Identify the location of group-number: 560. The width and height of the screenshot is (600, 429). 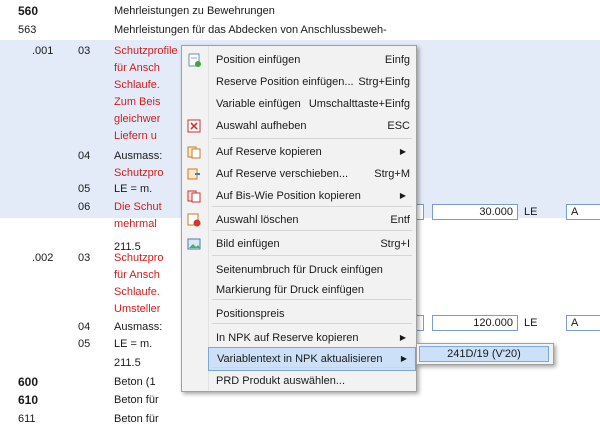
(28, 11).